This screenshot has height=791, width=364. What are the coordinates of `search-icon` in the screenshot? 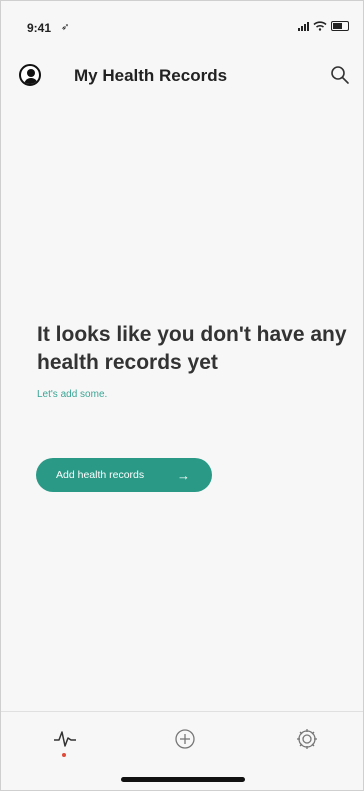 It's located at (340, 75).